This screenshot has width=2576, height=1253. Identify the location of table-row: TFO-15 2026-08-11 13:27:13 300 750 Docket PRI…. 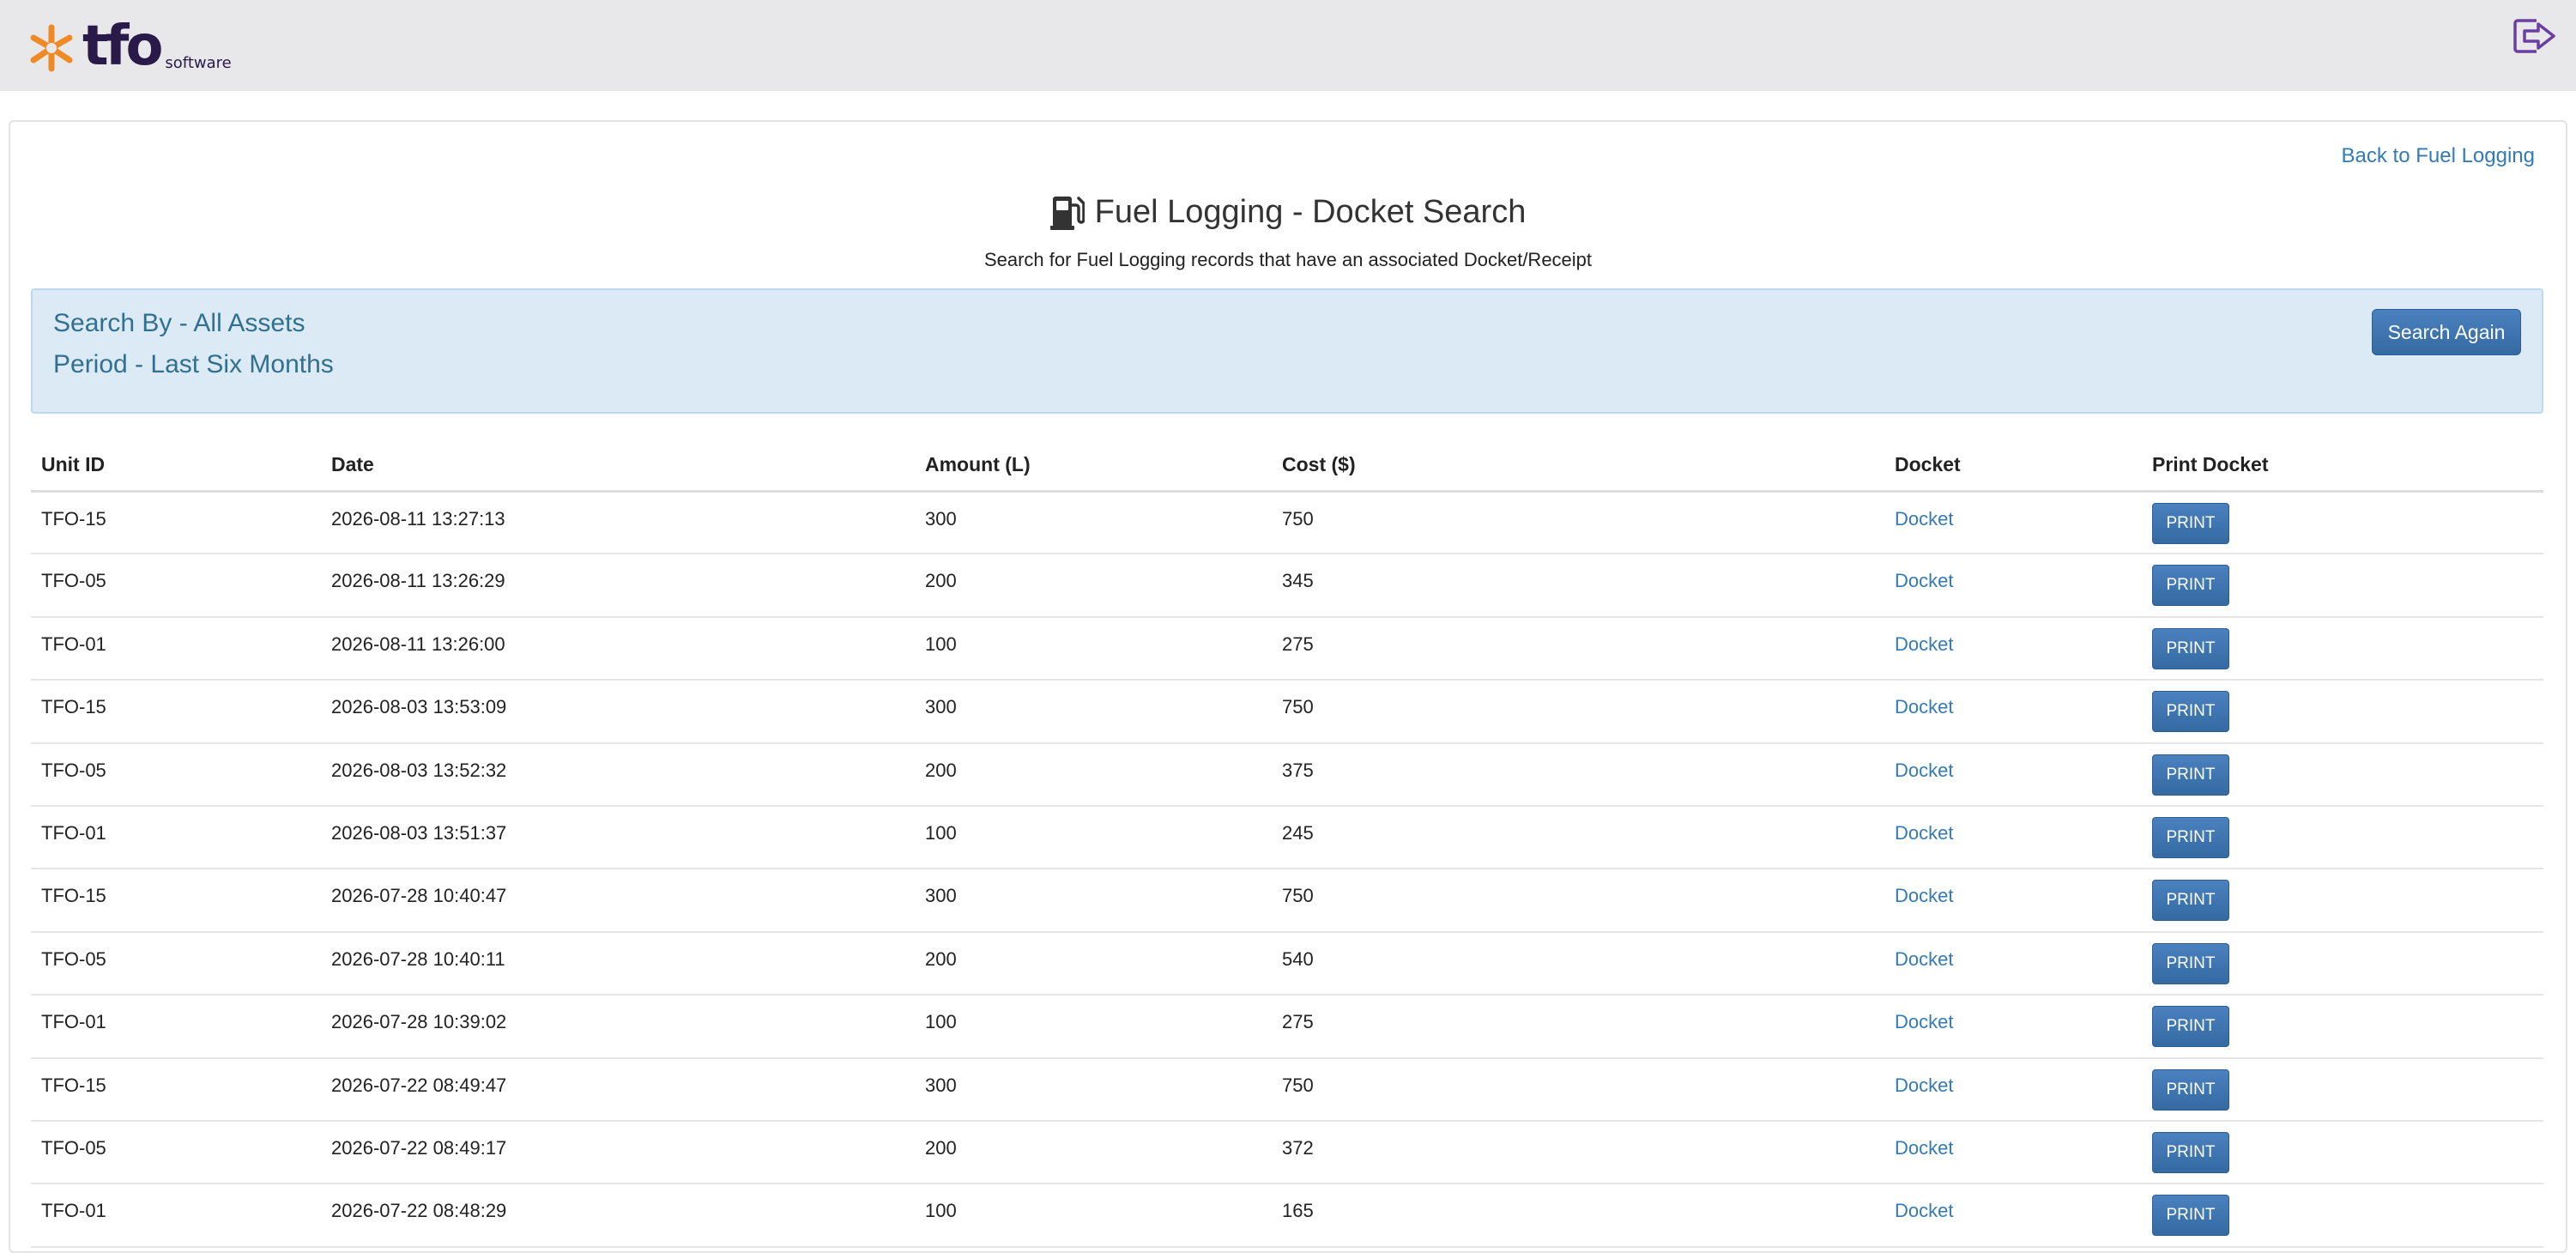
(1287, 523).